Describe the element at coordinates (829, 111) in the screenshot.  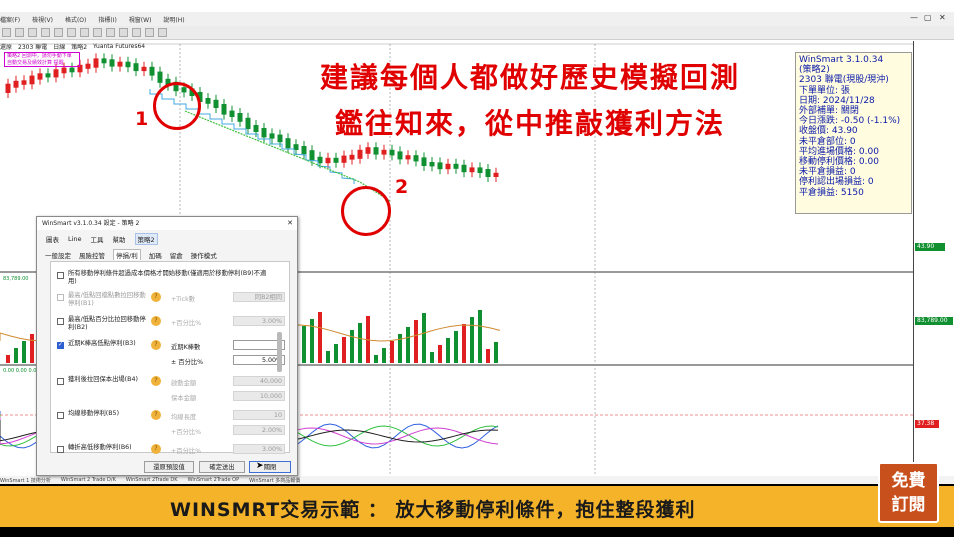
I see `info-external: 外部補單: 關閉` at that location.